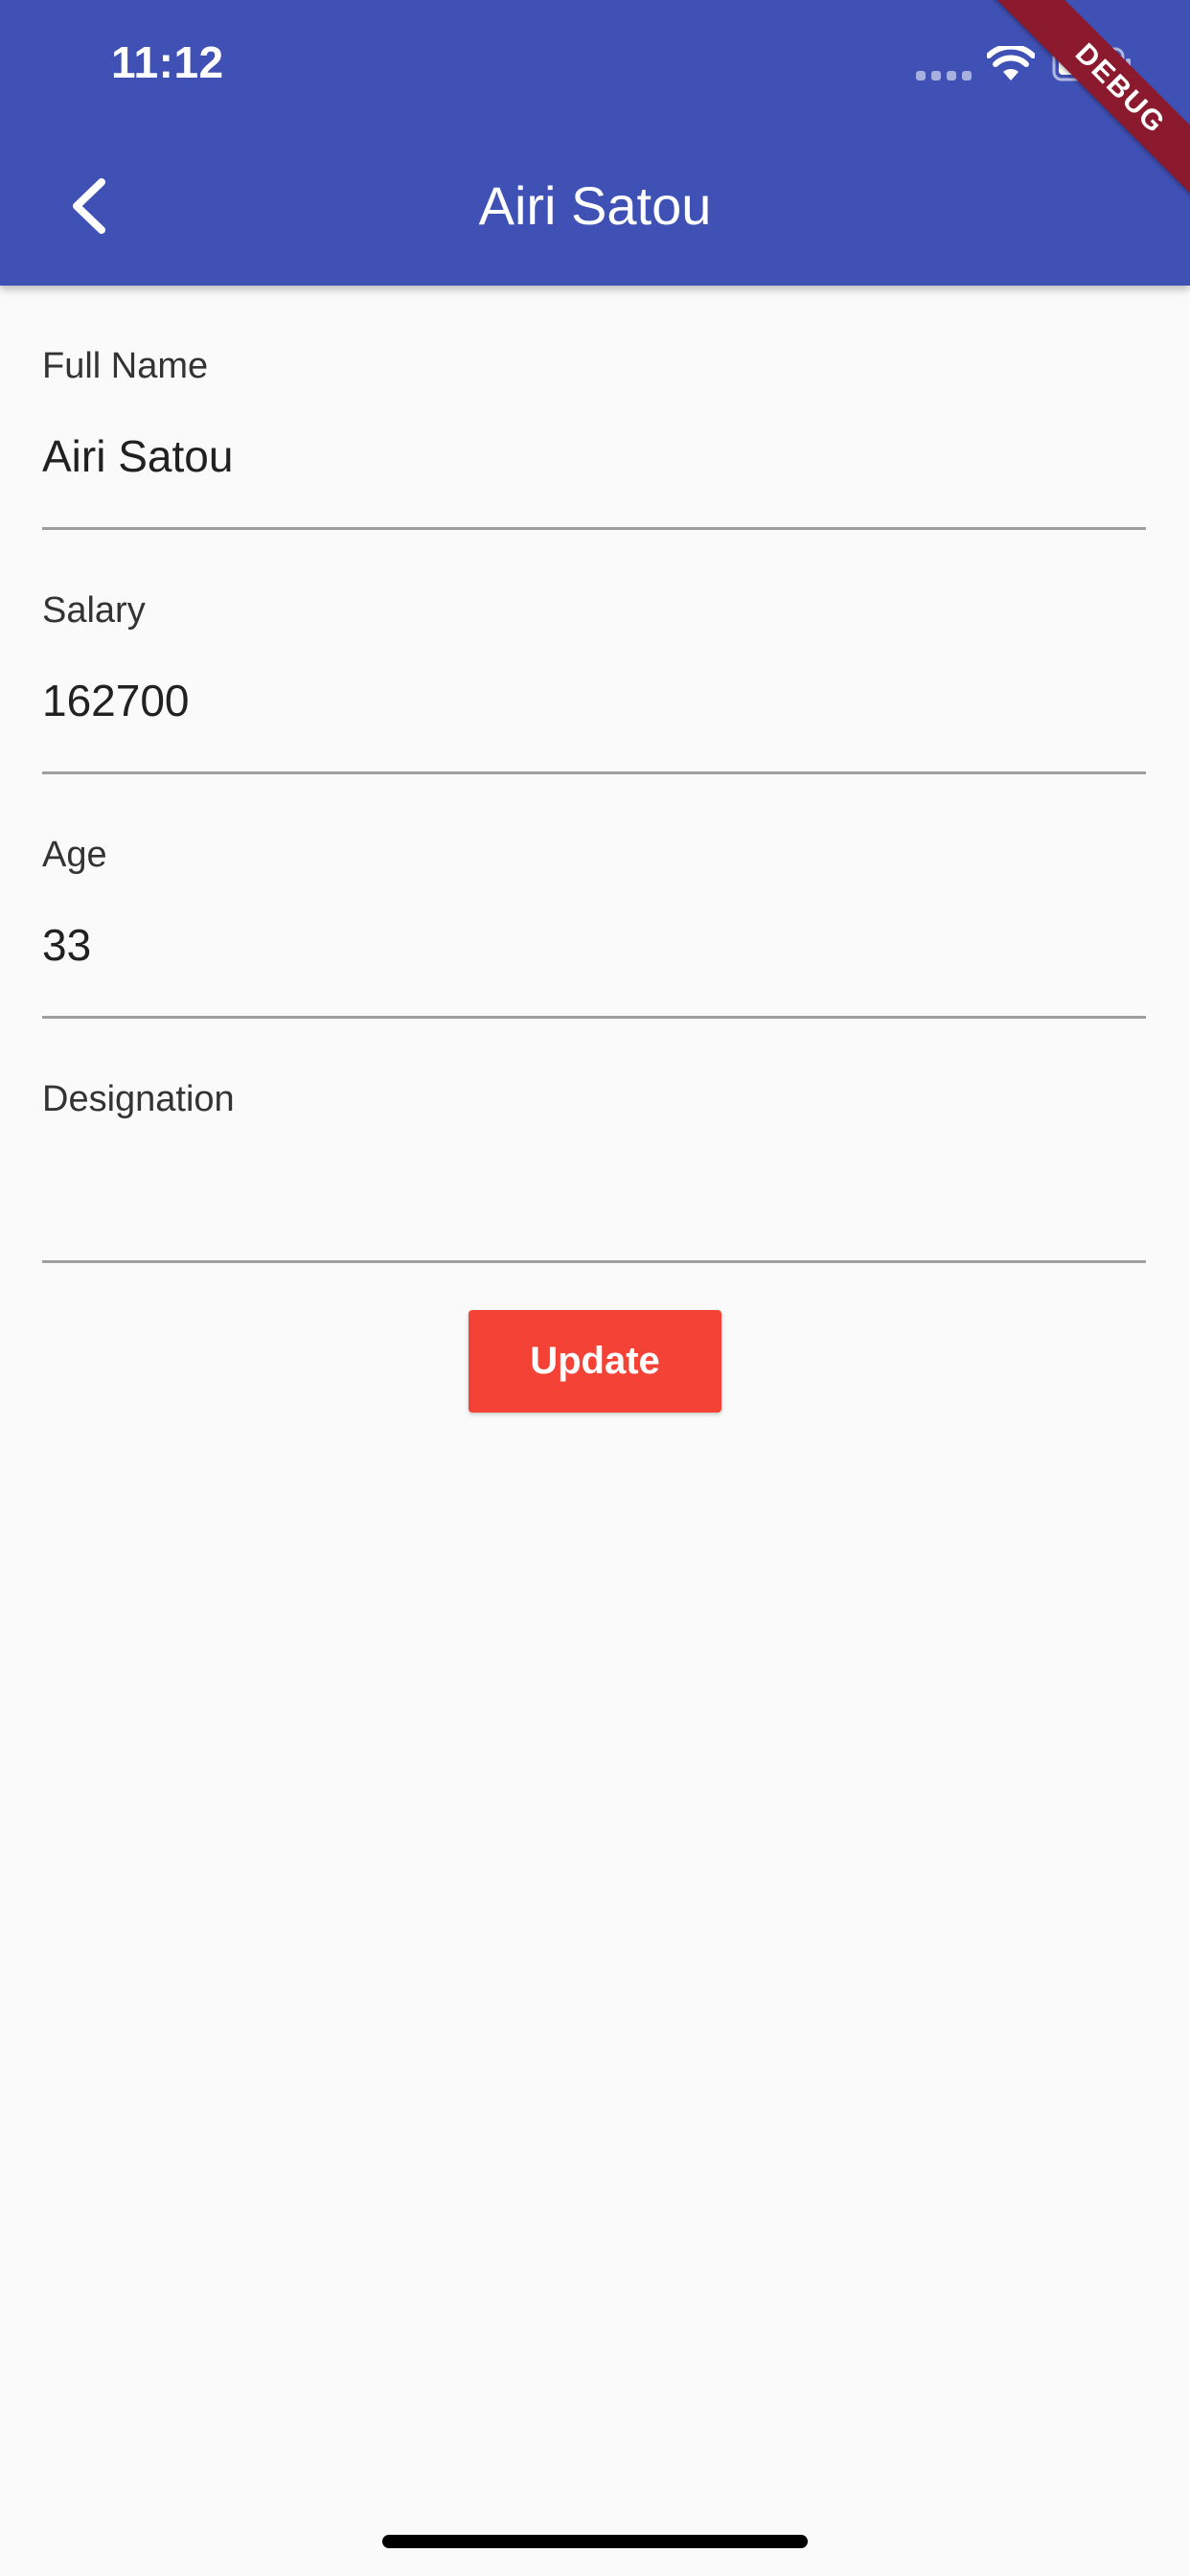  What do you see at coordinates (594, 456) in the screenshot?
I see `full-name-input` at bounding box center [594, 456].